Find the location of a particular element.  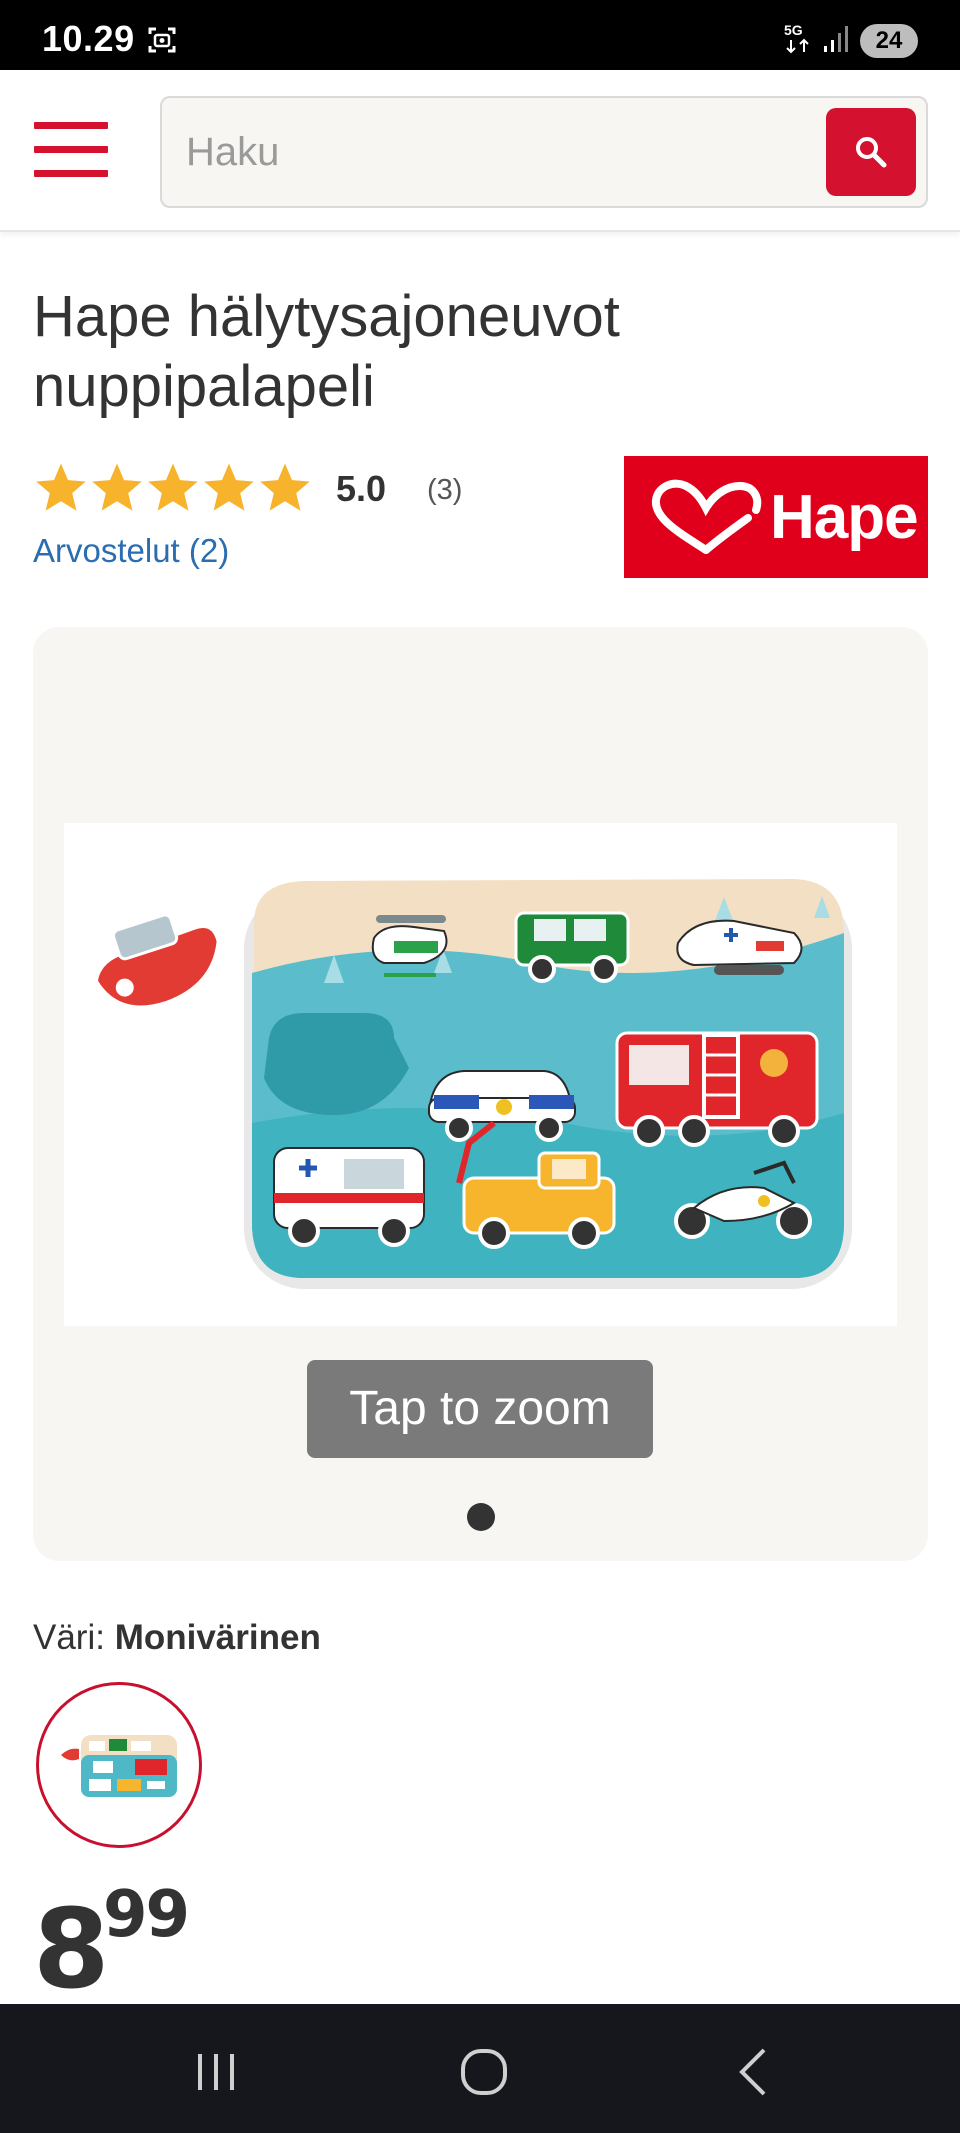

site-header is located at coordinates (480, 151).